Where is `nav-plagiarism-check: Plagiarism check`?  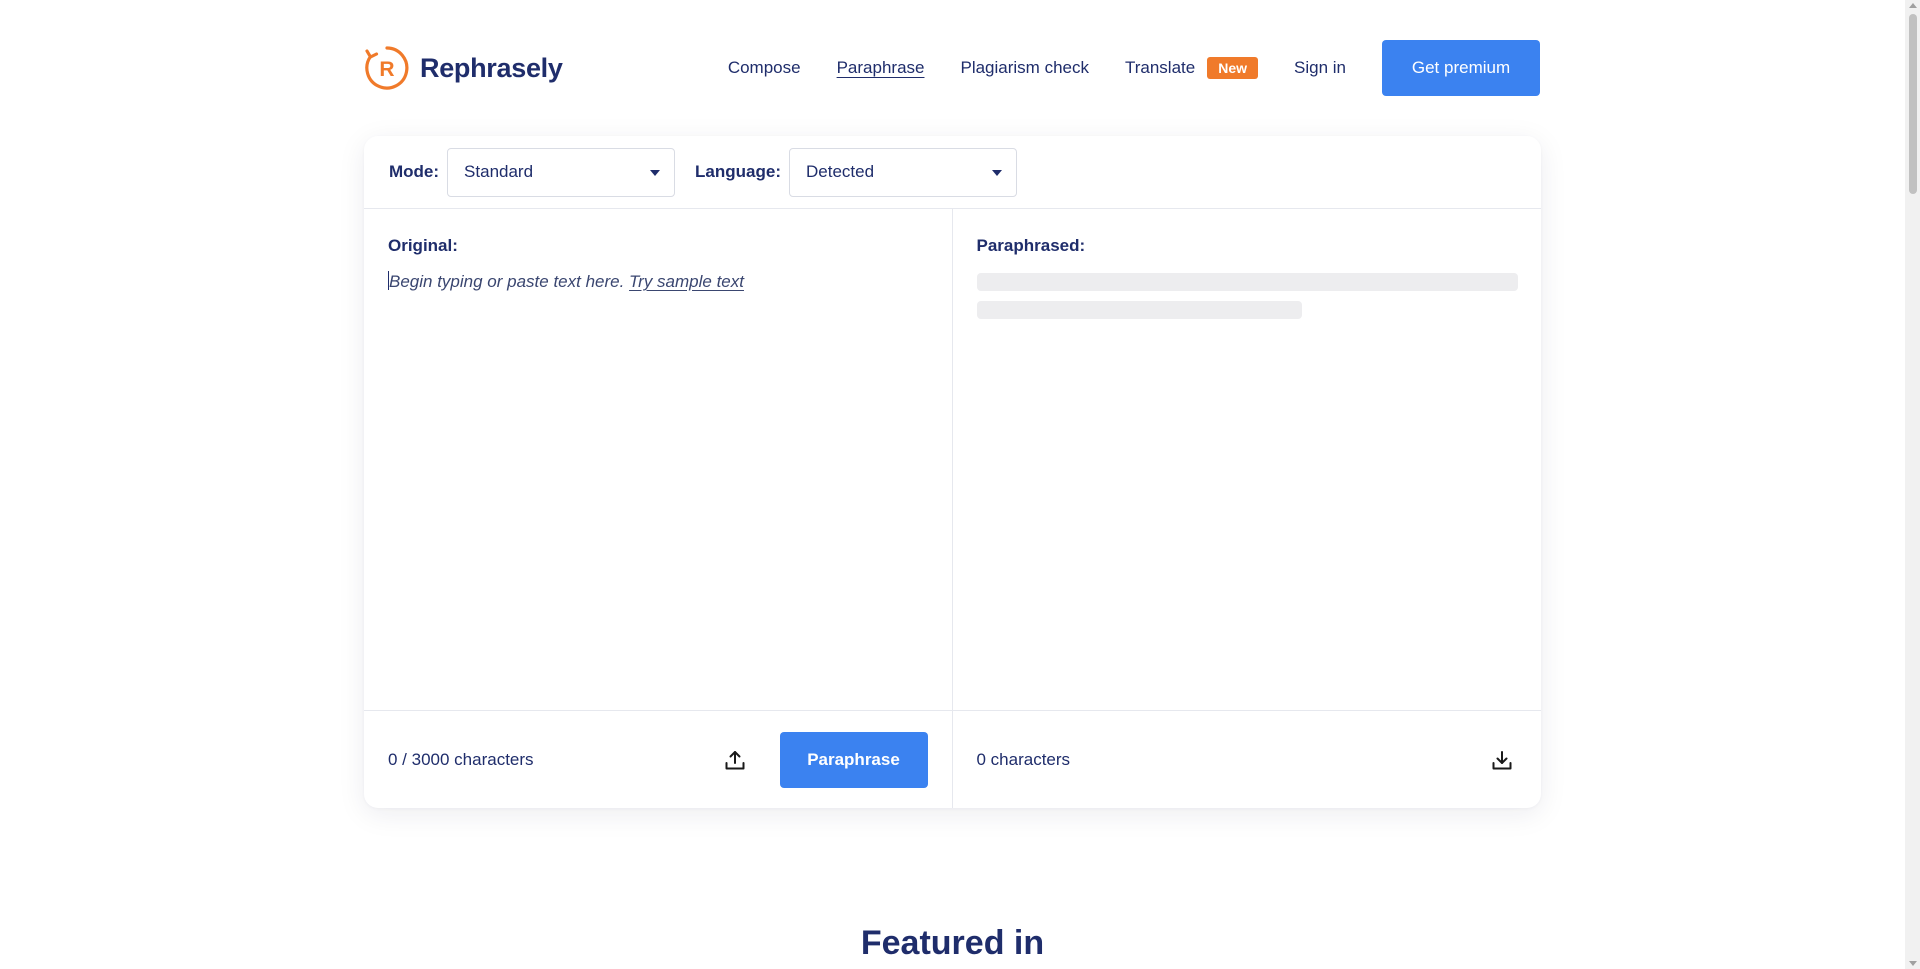
nav-plagiarism-check: Plagiarism check is located at coordinates (1024, 68).